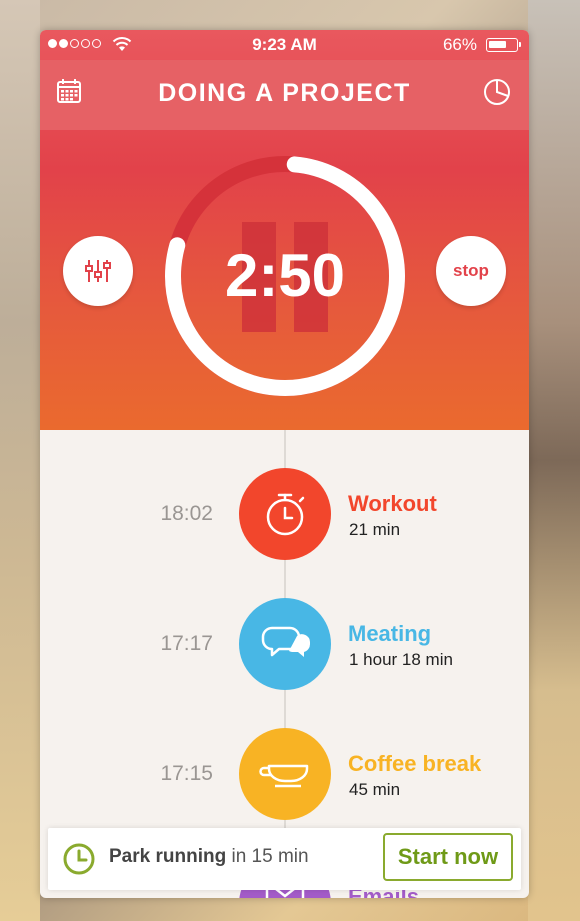  Describe the element at coordinates (186, 513) in the screenshot. I see `event-time: 18:02` at that location.